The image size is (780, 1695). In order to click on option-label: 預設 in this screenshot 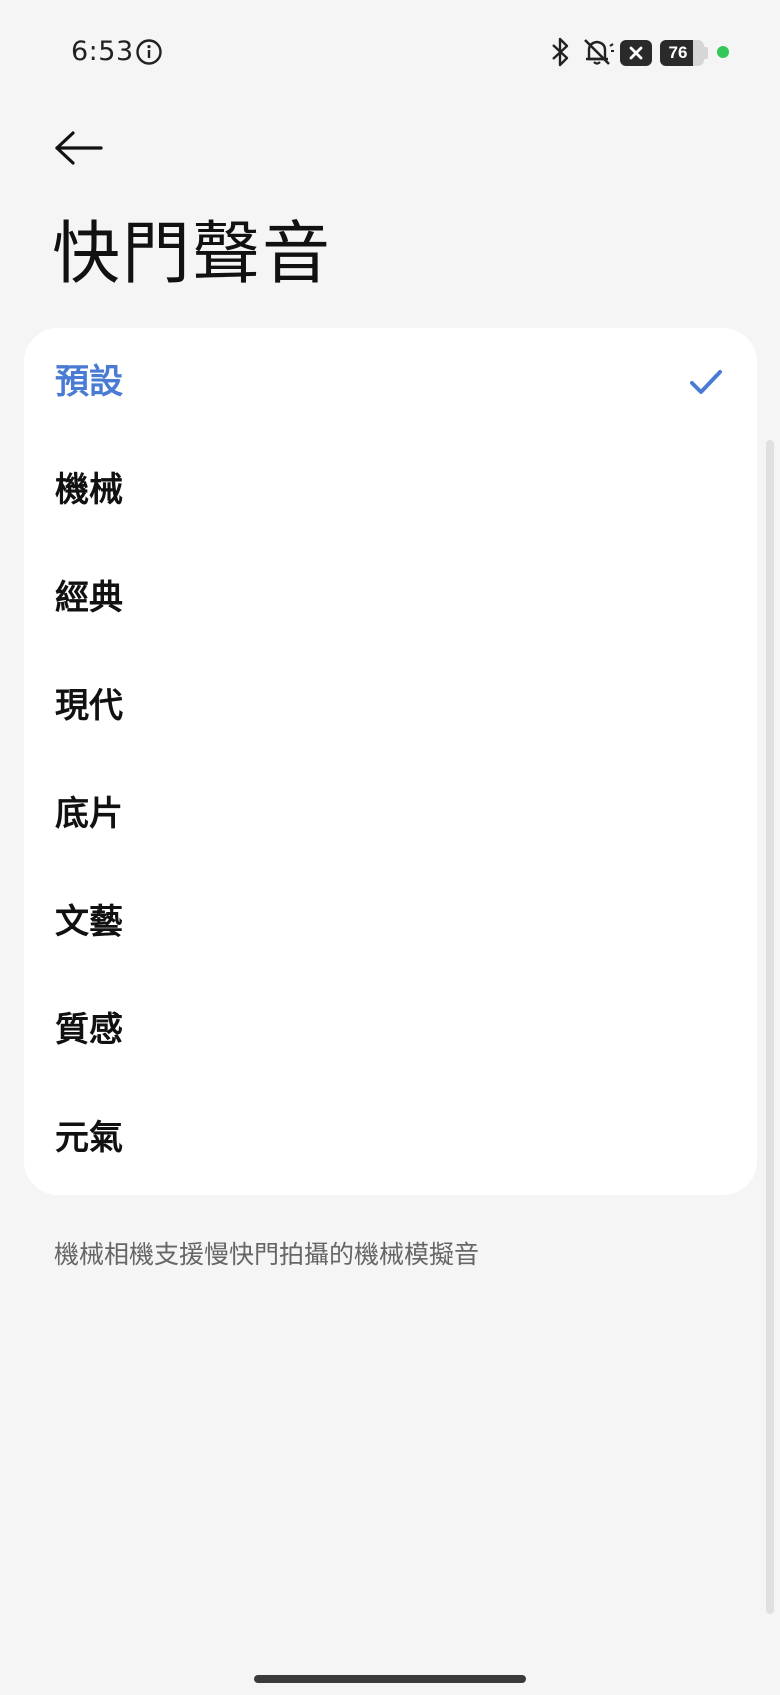, I will do `click(89, 382)`.